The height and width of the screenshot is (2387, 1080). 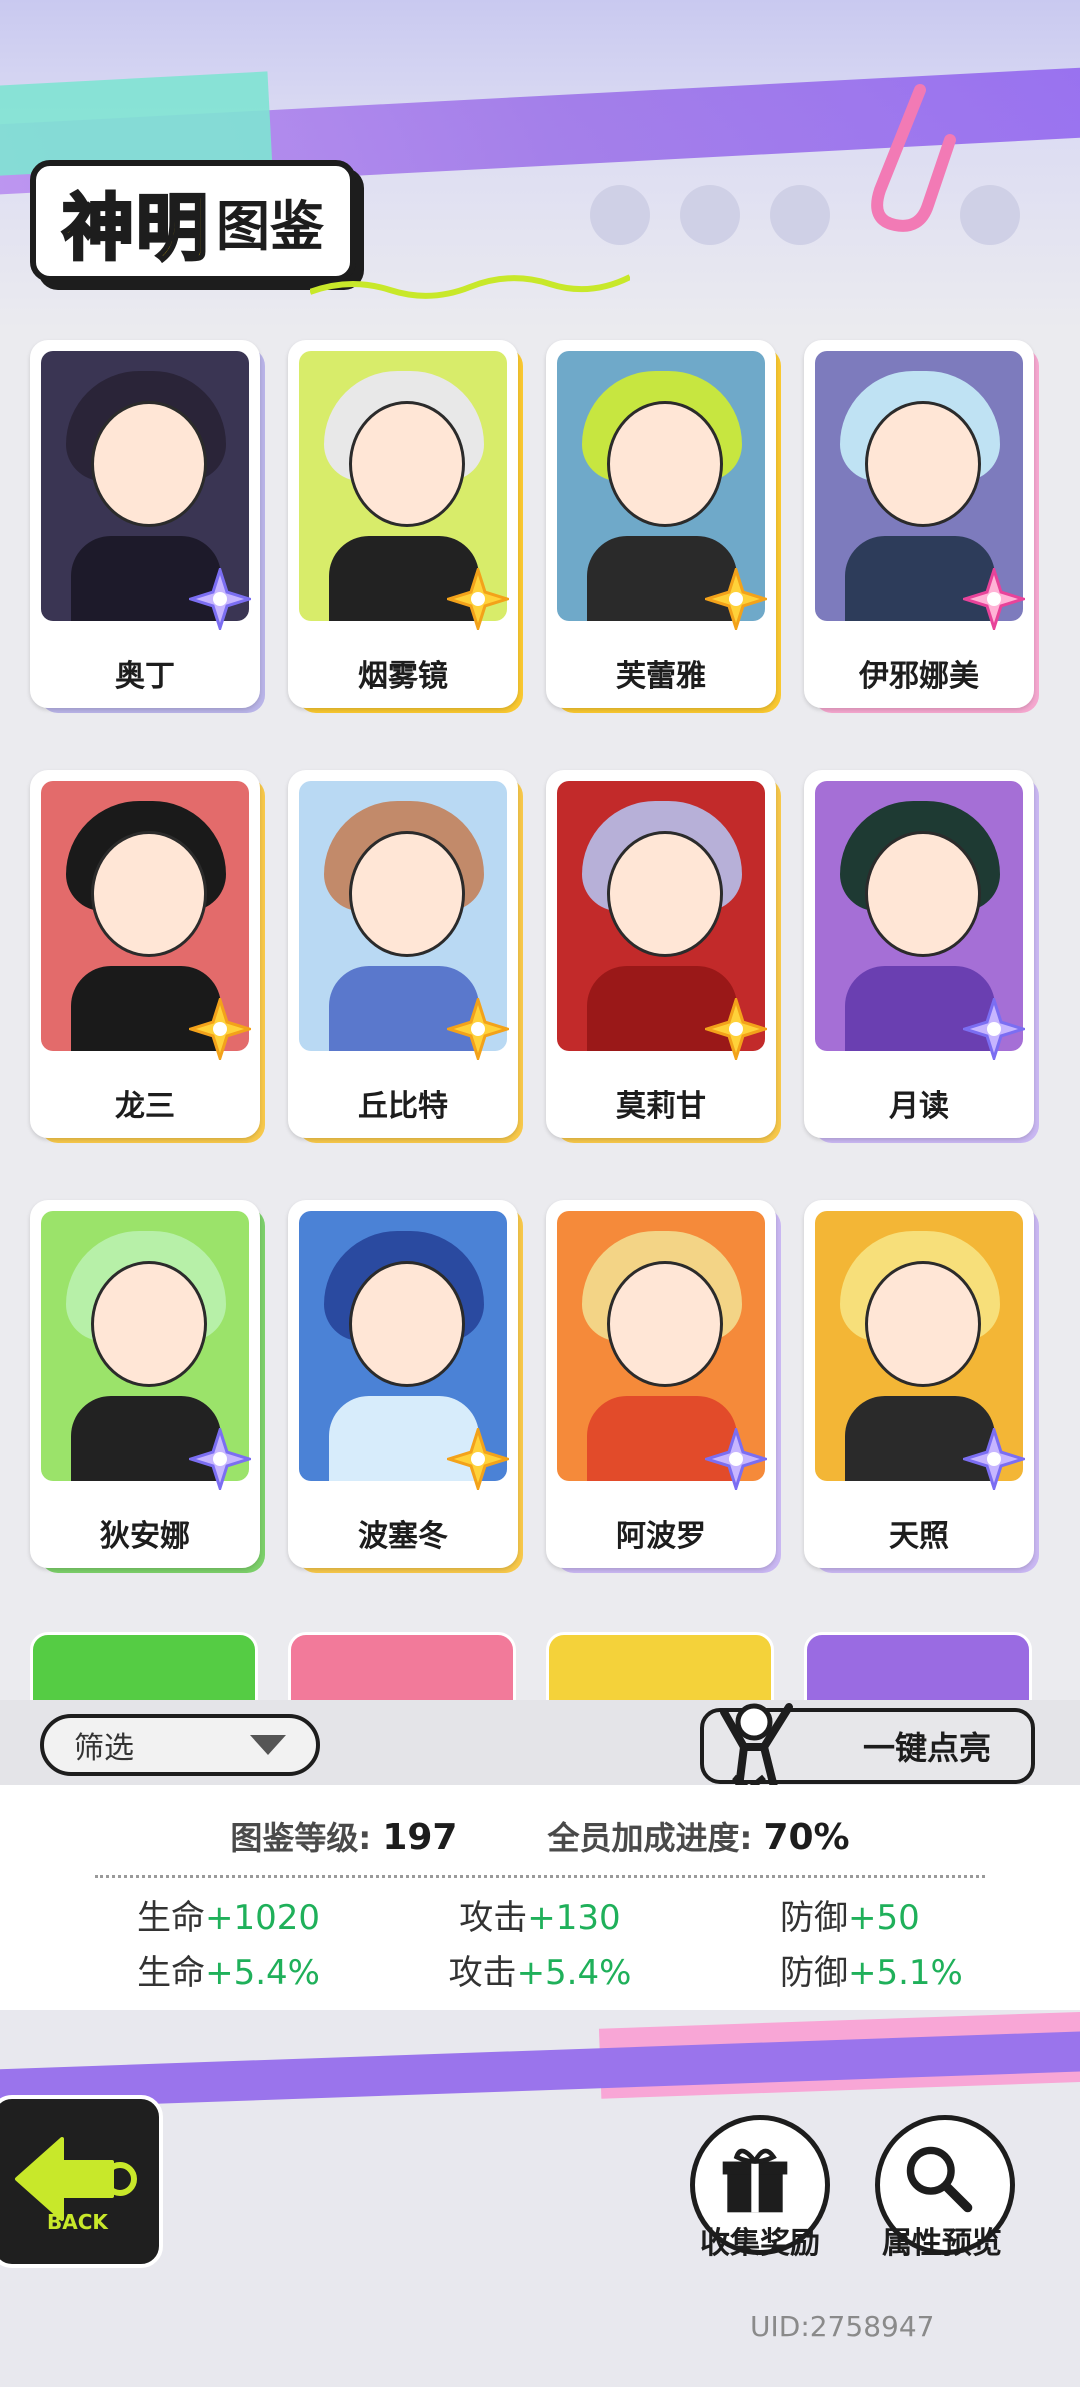 I want to click on back-arrow-icon: BACK, so click(x=76, y=2185).